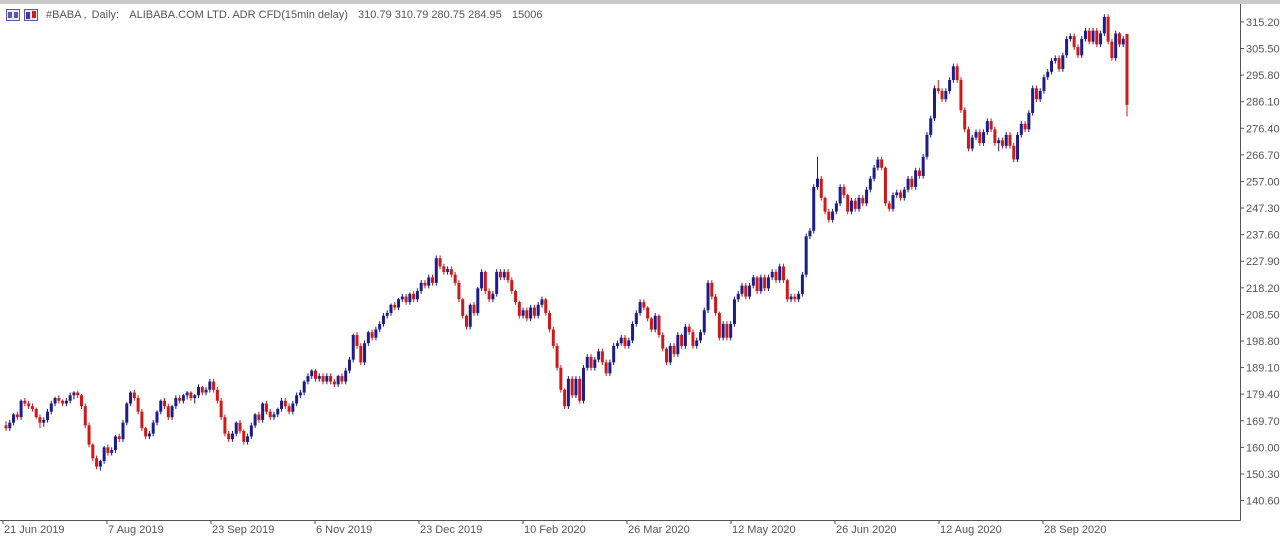 This screenshot has height=540, width=1280. What do you see at coordinates (971, 530) in the screenshot?
I see `time-tick-label: 12 Aug 2020` at bounding box center [971, 530].